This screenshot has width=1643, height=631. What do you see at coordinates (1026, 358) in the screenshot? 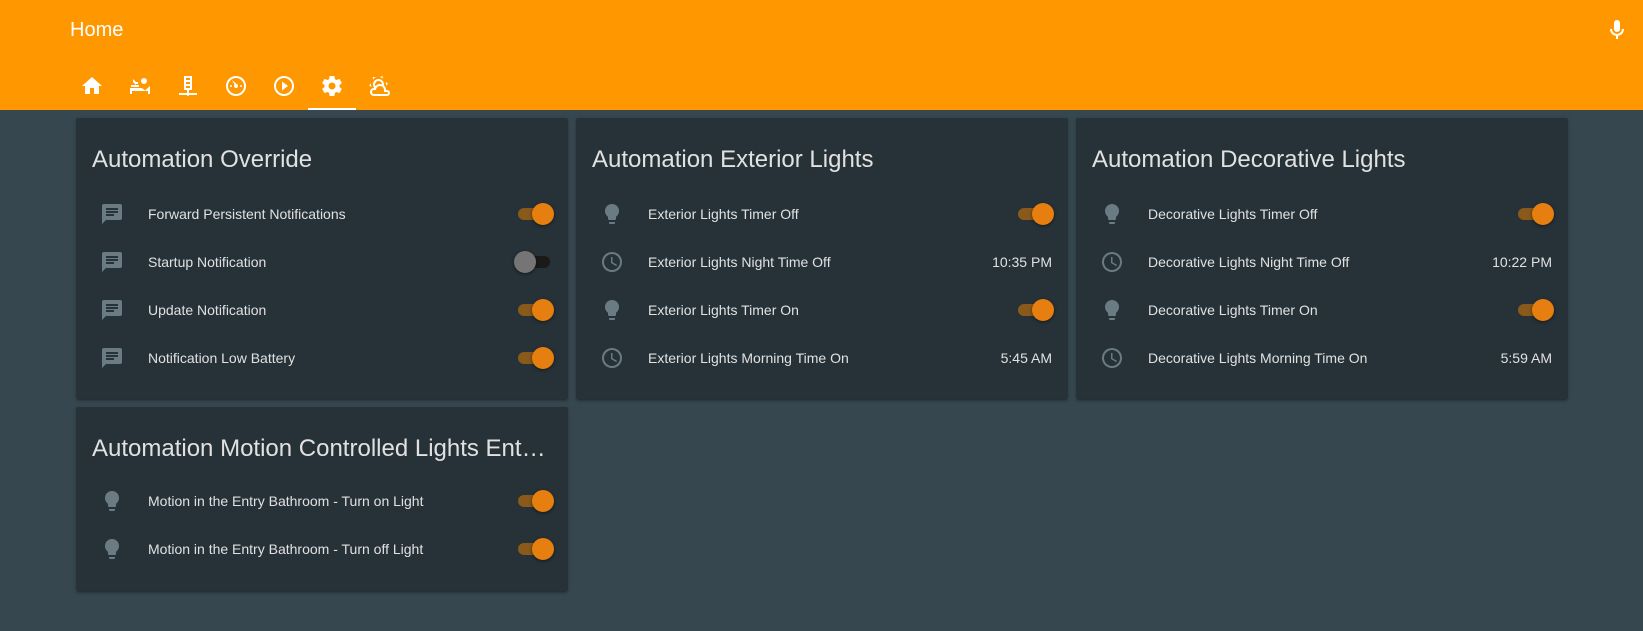
I see `entity-value: 5:45 AM` at bounding box center [1026, 358].